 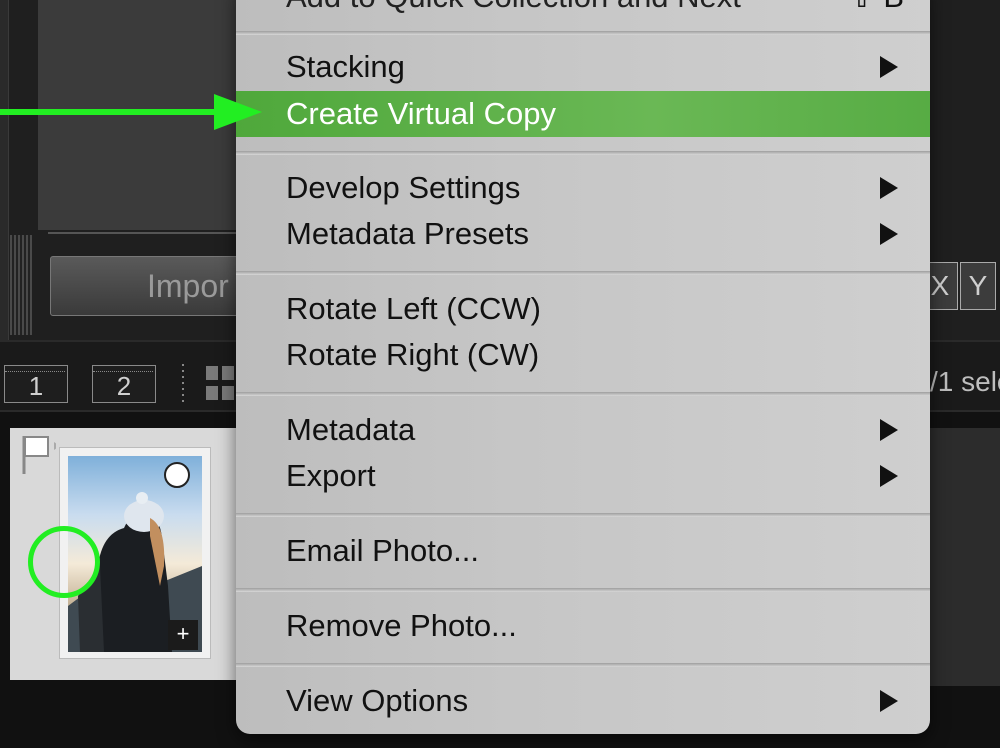 What do you see at coordinates (965, 557) in the screenshot?
I see `filmstrip-empty-area` at bounding box center [965, 557].